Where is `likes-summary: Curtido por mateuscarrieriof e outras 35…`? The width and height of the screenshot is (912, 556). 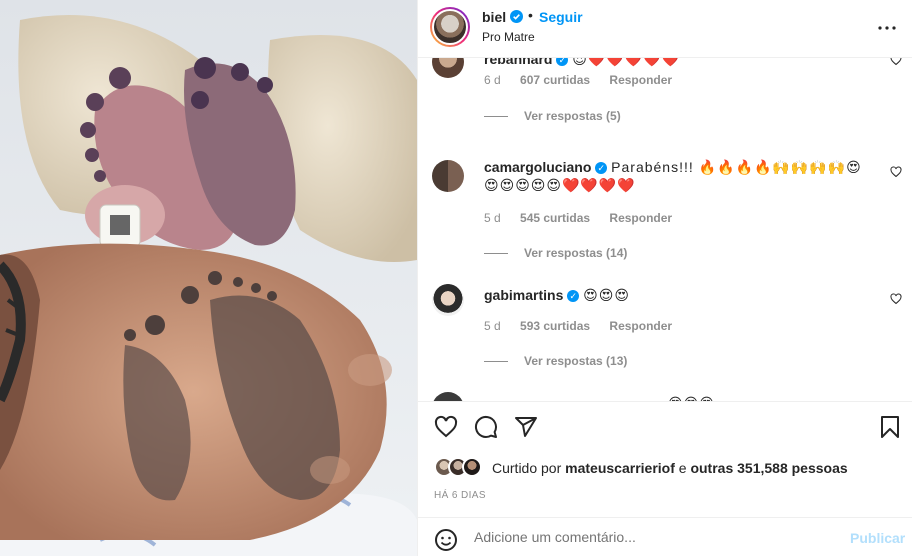 likes-summary: Curtido por mateuscarrieriof e outras 35… is located at coordinates (669, 467).